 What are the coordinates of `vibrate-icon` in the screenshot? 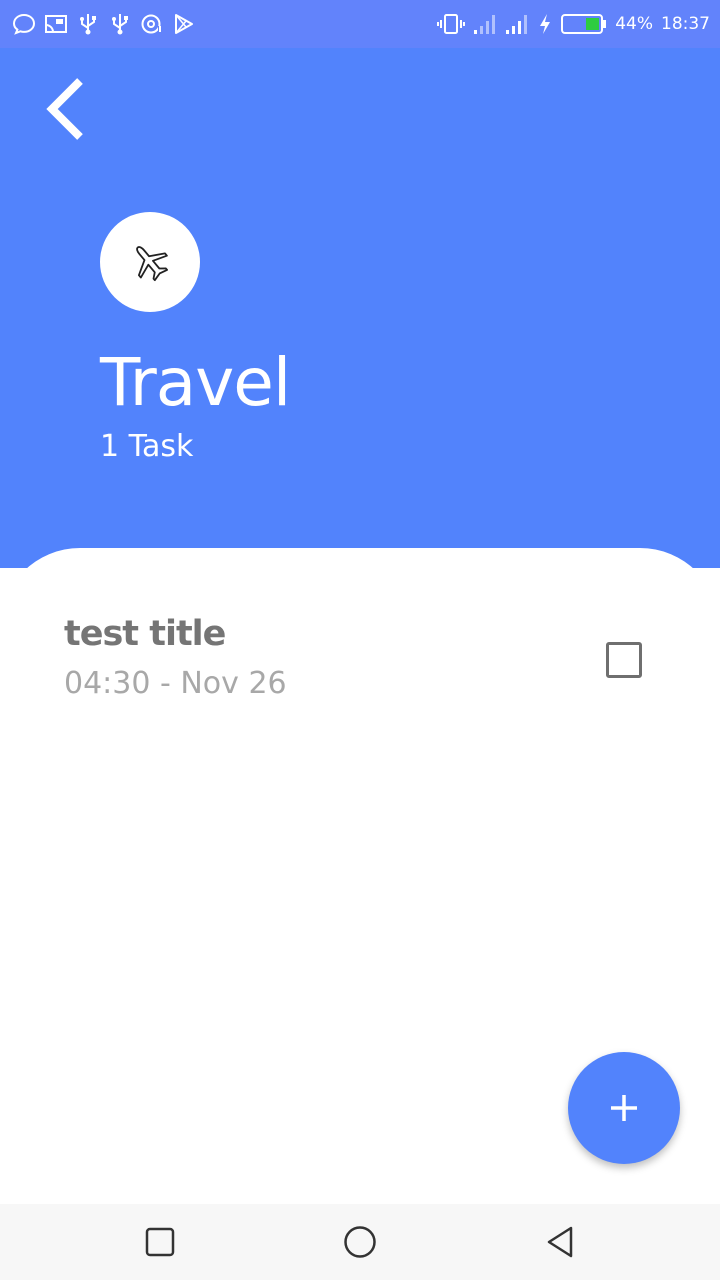 It's located at (451, 24).